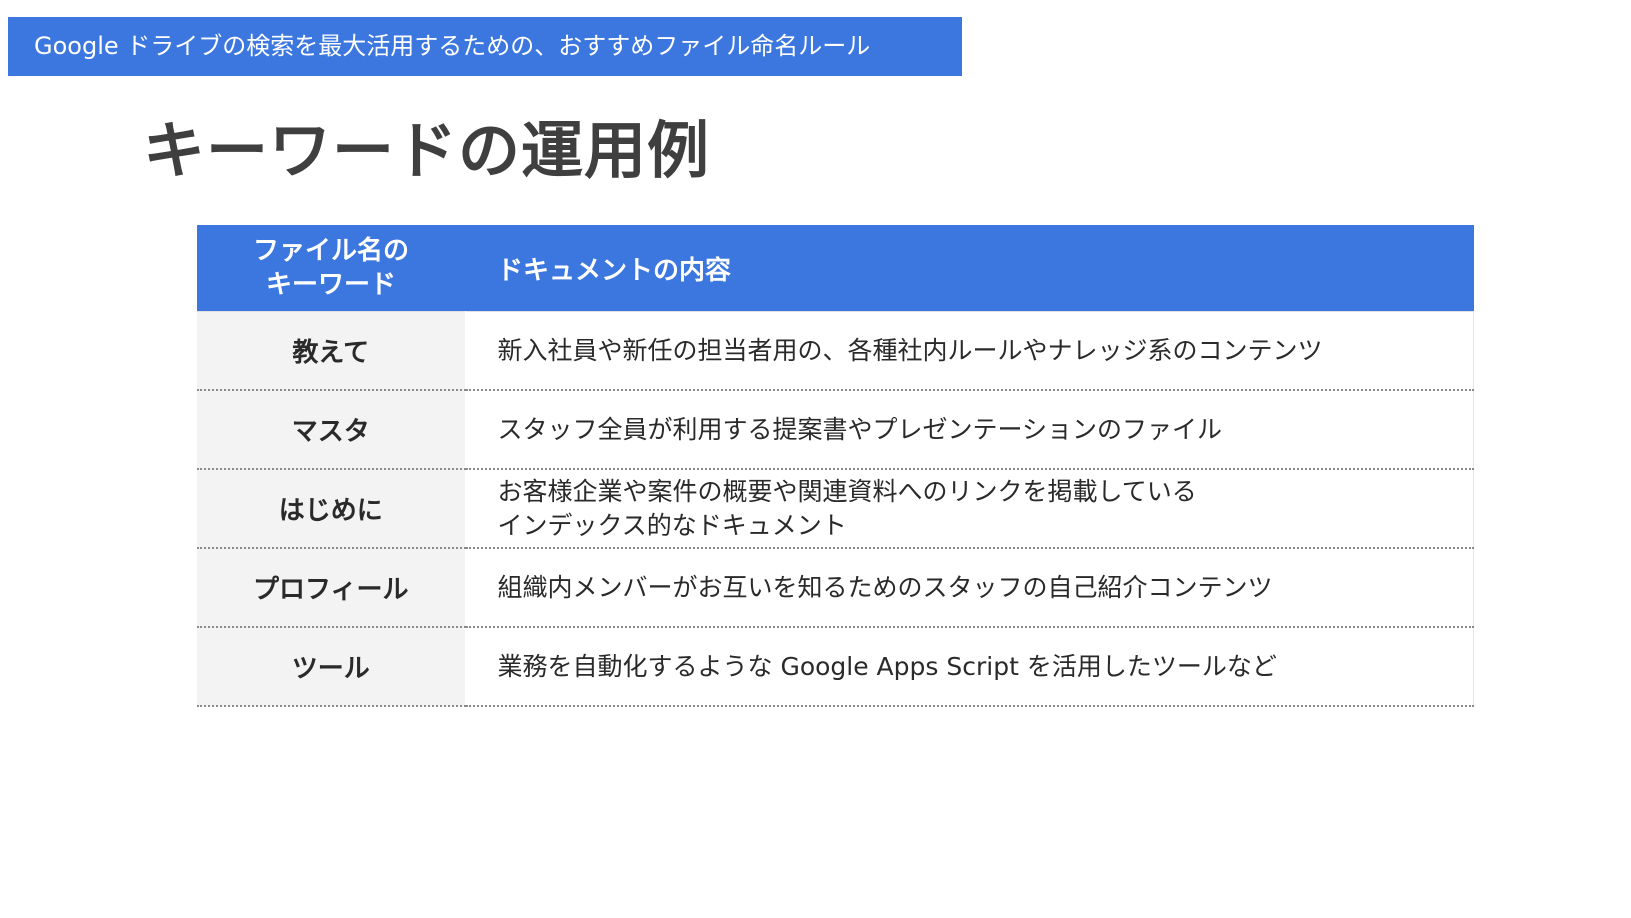 This screenshot has height=918, width=1631. I want to click on header-keyword: ファイル名の キーワード, so click(331, 268).